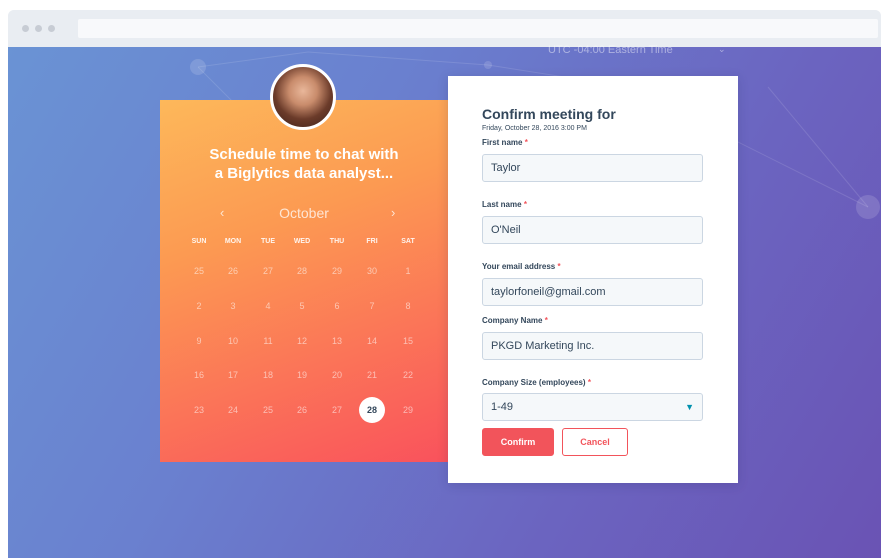 The height and width of the screenshot is (558, 881). Describe the element at coordinates (304, 154) in the screenshot. I see `headline-line: Schedule time to chat with` at that location.